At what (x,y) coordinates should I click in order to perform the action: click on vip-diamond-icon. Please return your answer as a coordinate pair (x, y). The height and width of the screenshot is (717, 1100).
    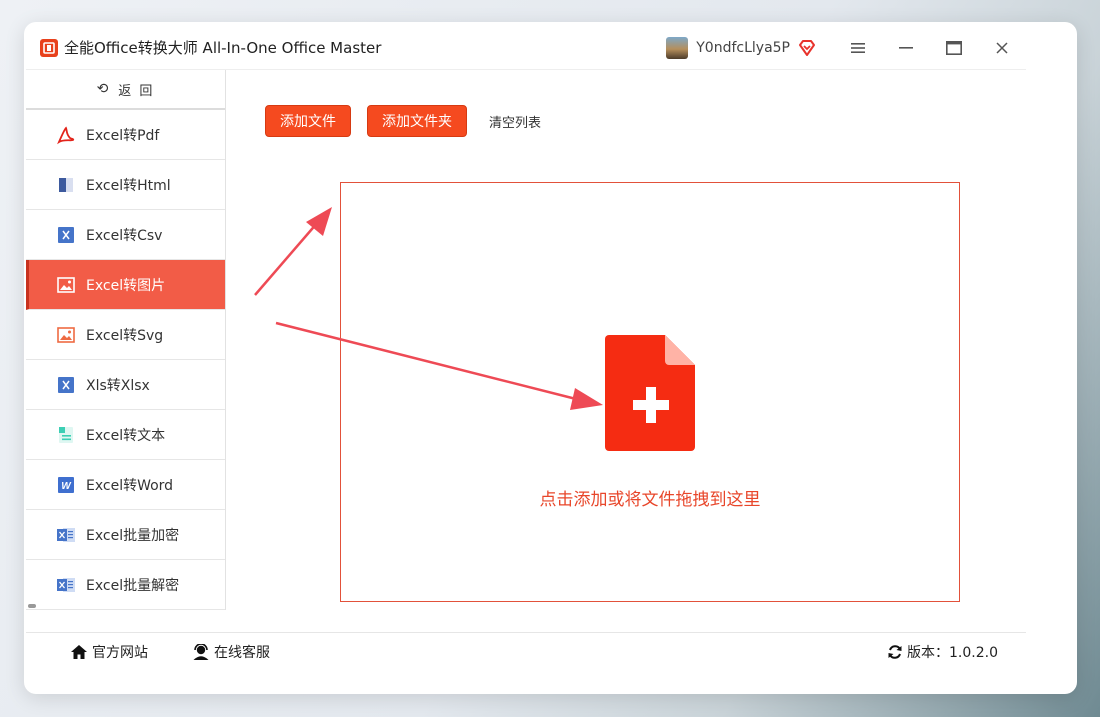
    Looking at the image, I should click on (807, 48).